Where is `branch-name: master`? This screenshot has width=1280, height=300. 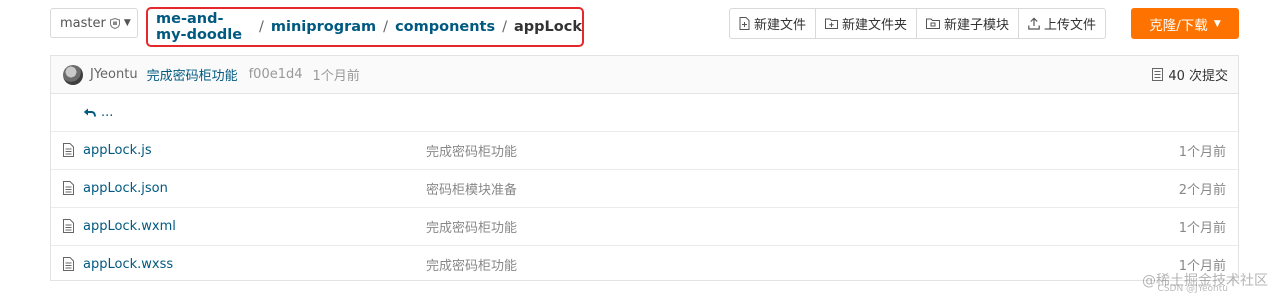 branch-name: master is located at coordinates (83, 23).